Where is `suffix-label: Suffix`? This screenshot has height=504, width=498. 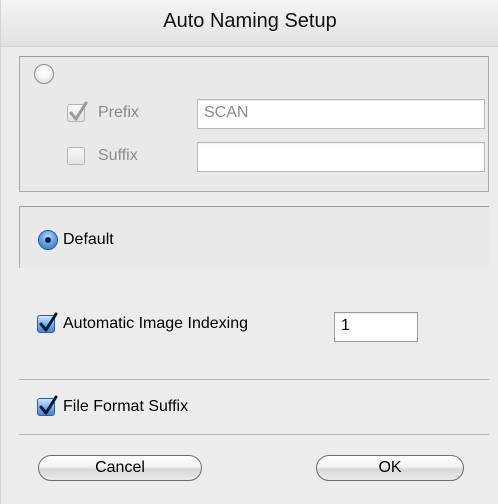
suffix-label: Suffix is located at coordinates (118, 155).